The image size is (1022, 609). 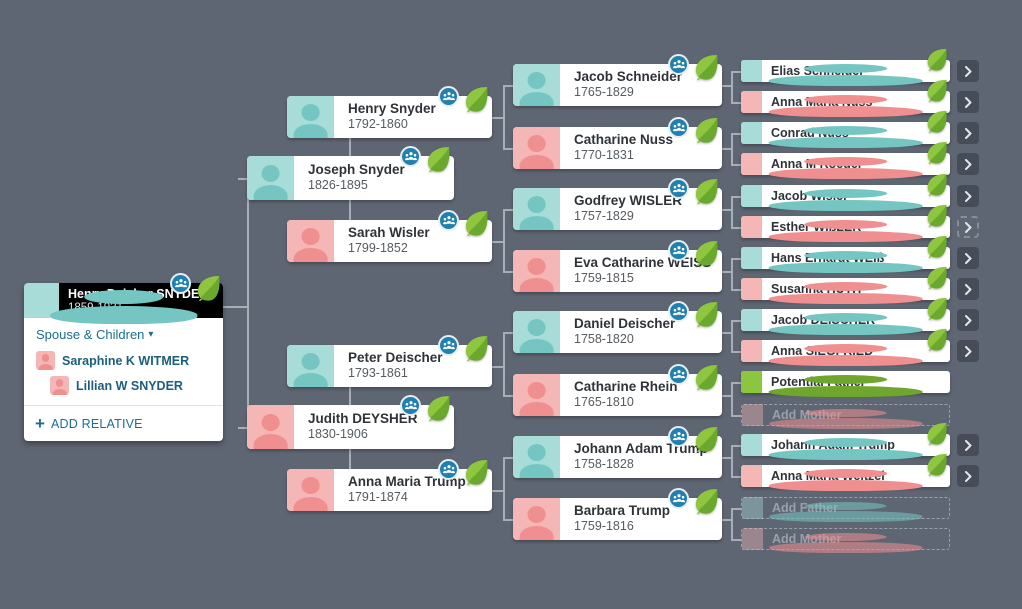 I want to click on person-card: Catharine Nuss 1770-1831, so click(x=617, y=143).